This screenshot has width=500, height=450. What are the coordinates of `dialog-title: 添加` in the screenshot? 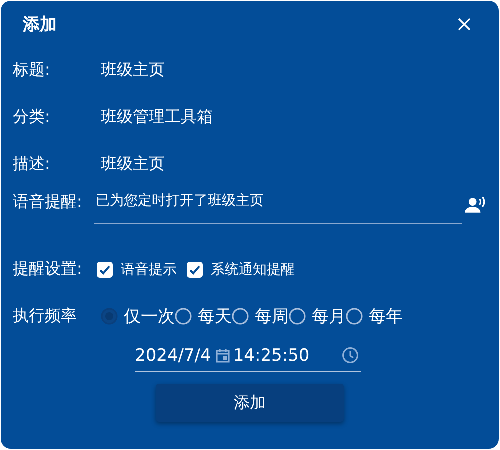 It's located at (39, 25).